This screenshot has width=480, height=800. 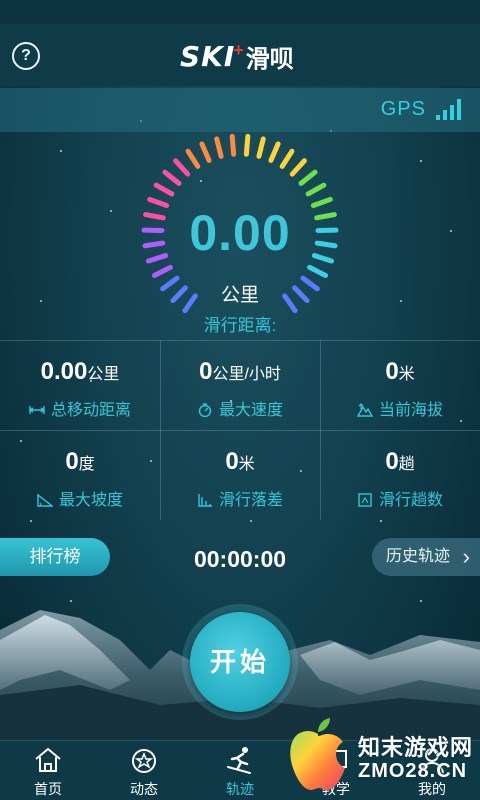 I want to click on stat-label: 当前海拔, so click(x=410, y=410).